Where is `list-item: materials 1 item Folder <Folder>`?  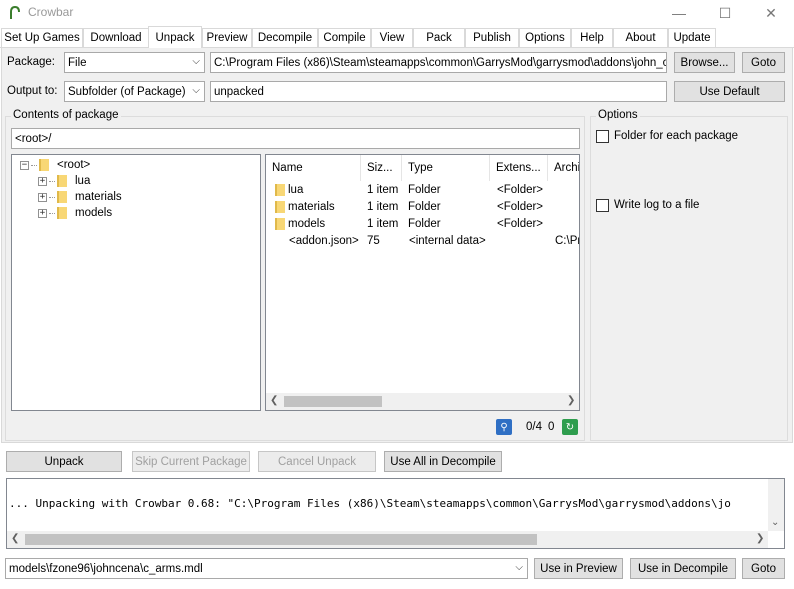
list-item: materials 1 item Folder <Folder> is located at coordinates (422, 206).